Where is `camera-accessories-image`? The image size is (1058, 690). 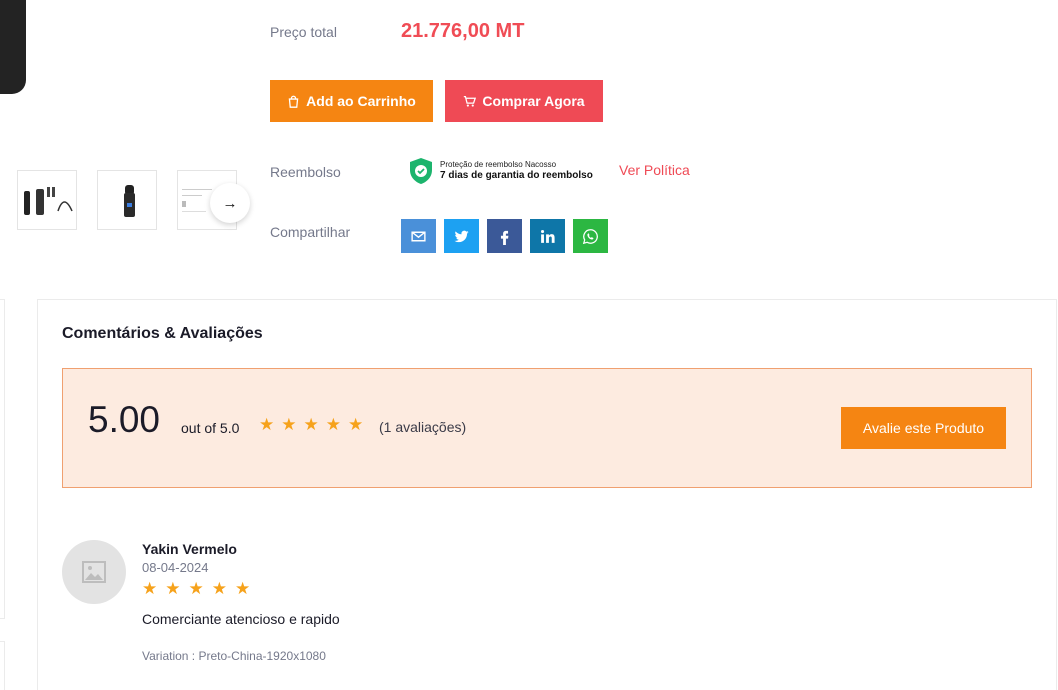
camera-accessories-image is located at coordinates (48, 201).